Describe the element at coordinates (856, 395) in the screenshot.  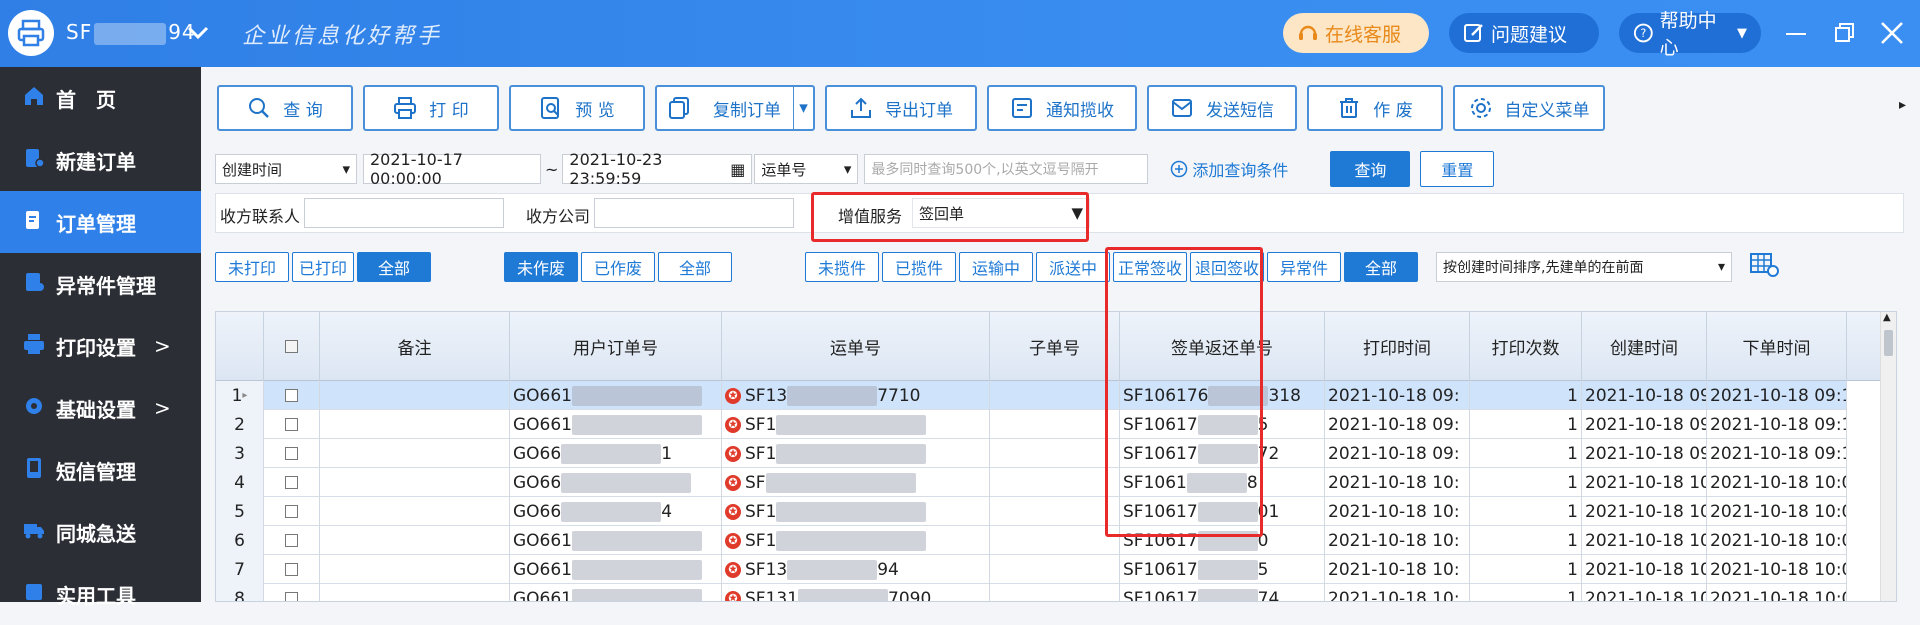
I see `waybill-cell: ✪ SF13 7710` at that location.